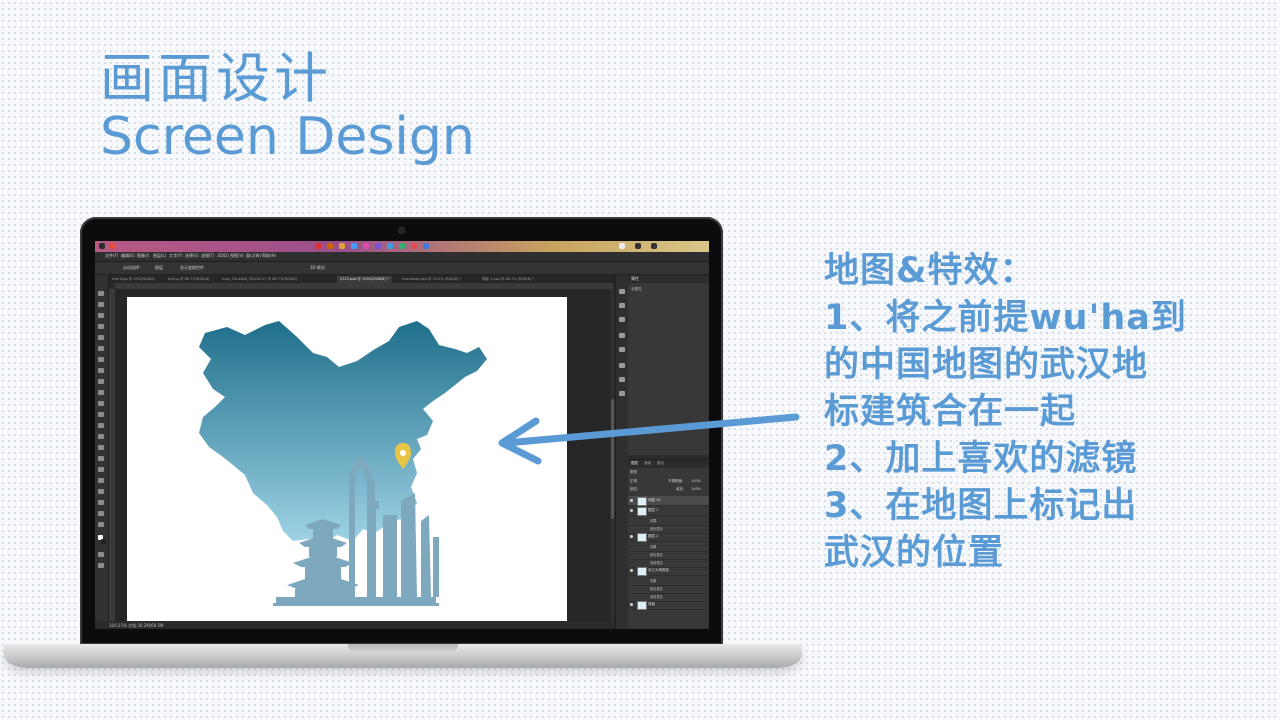 The image size is (1280, 720). I want to click on menu-filter: 滤镜(T), so click(208, 256).